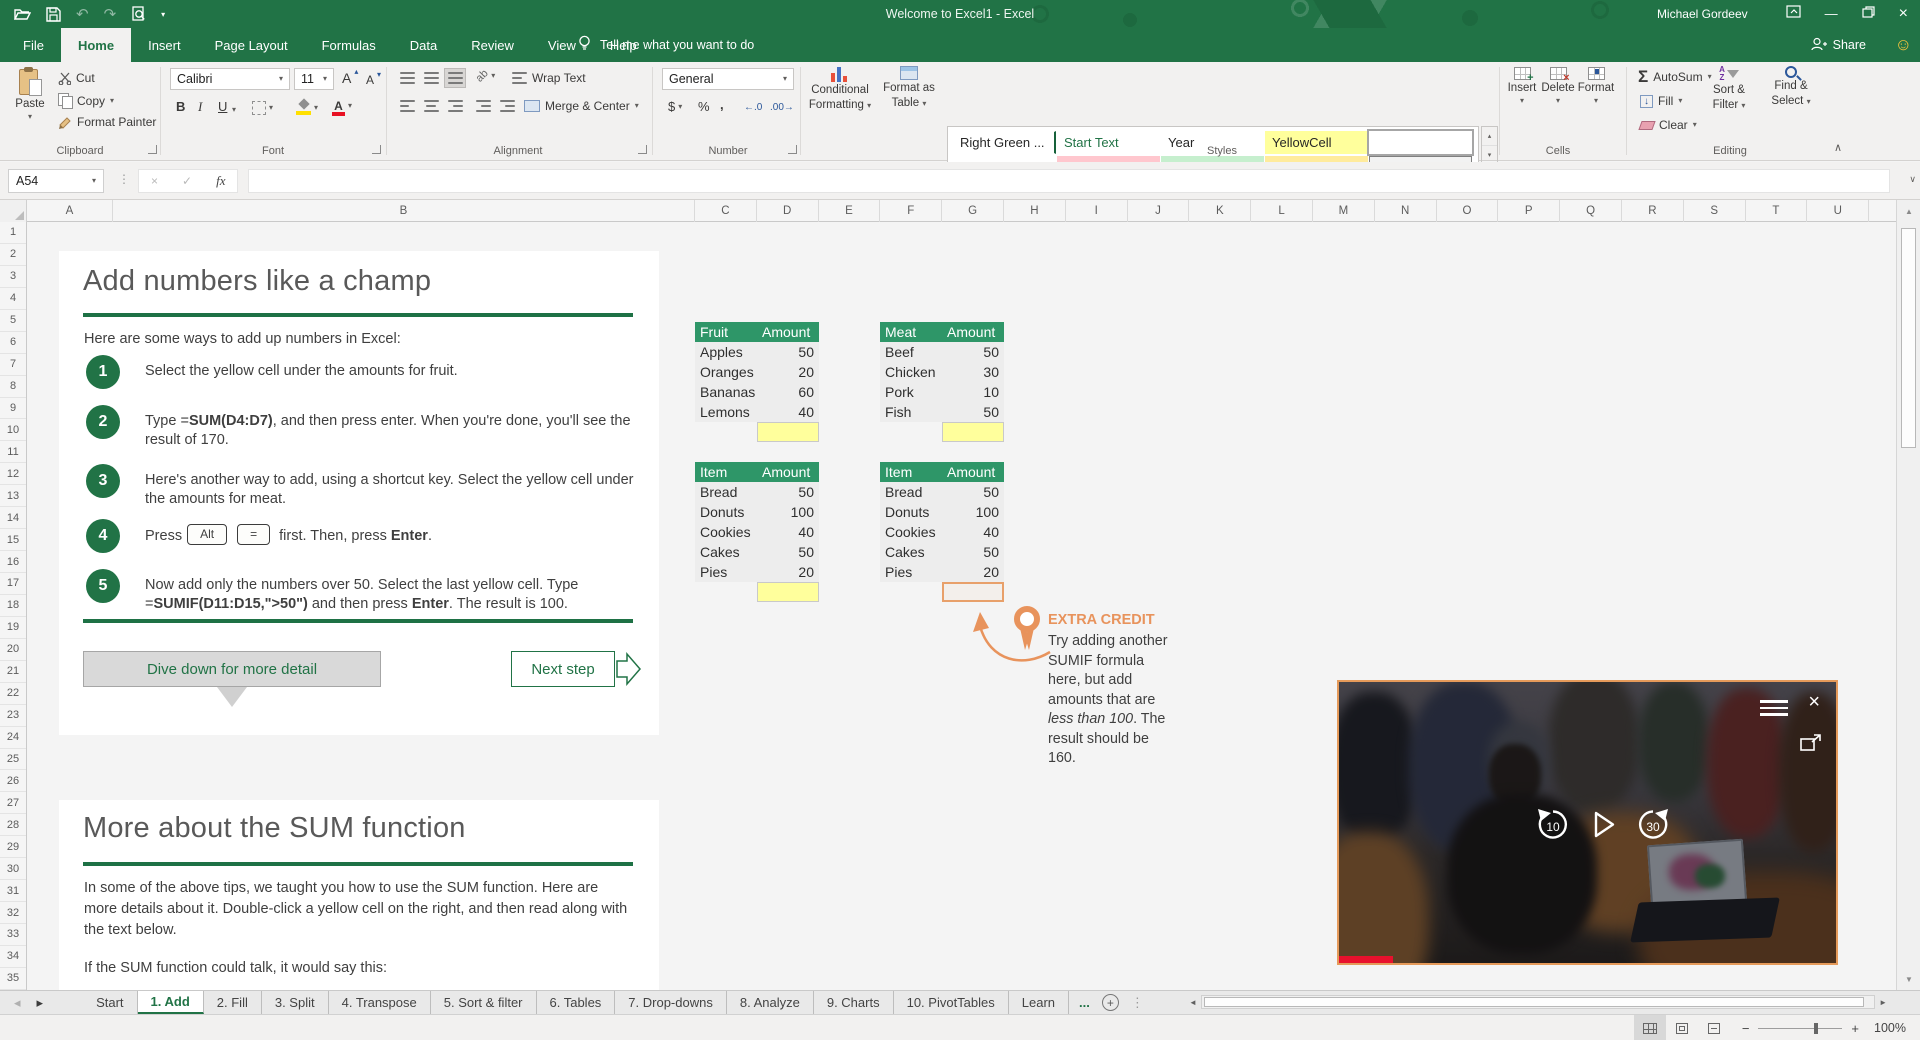 The height and width of the screenshot is (1040, 1920). I want to click on ribbon-tab-home: Home, so click(96, 45).